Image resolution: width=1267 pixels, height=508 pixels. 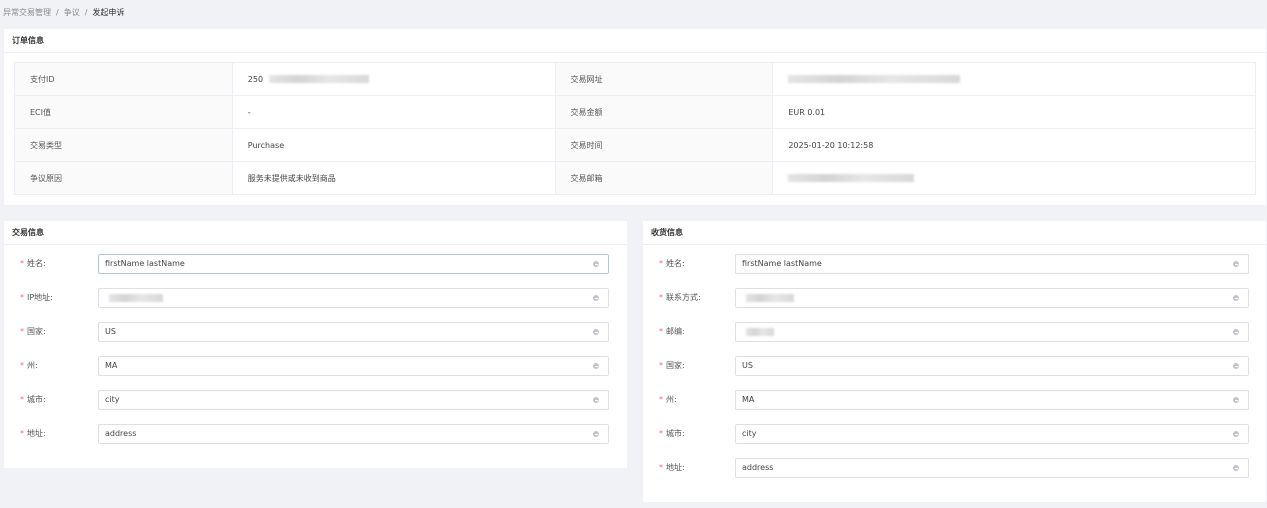 I want to click on payment-id-label: 支付ID, so click(x=123, y=79).